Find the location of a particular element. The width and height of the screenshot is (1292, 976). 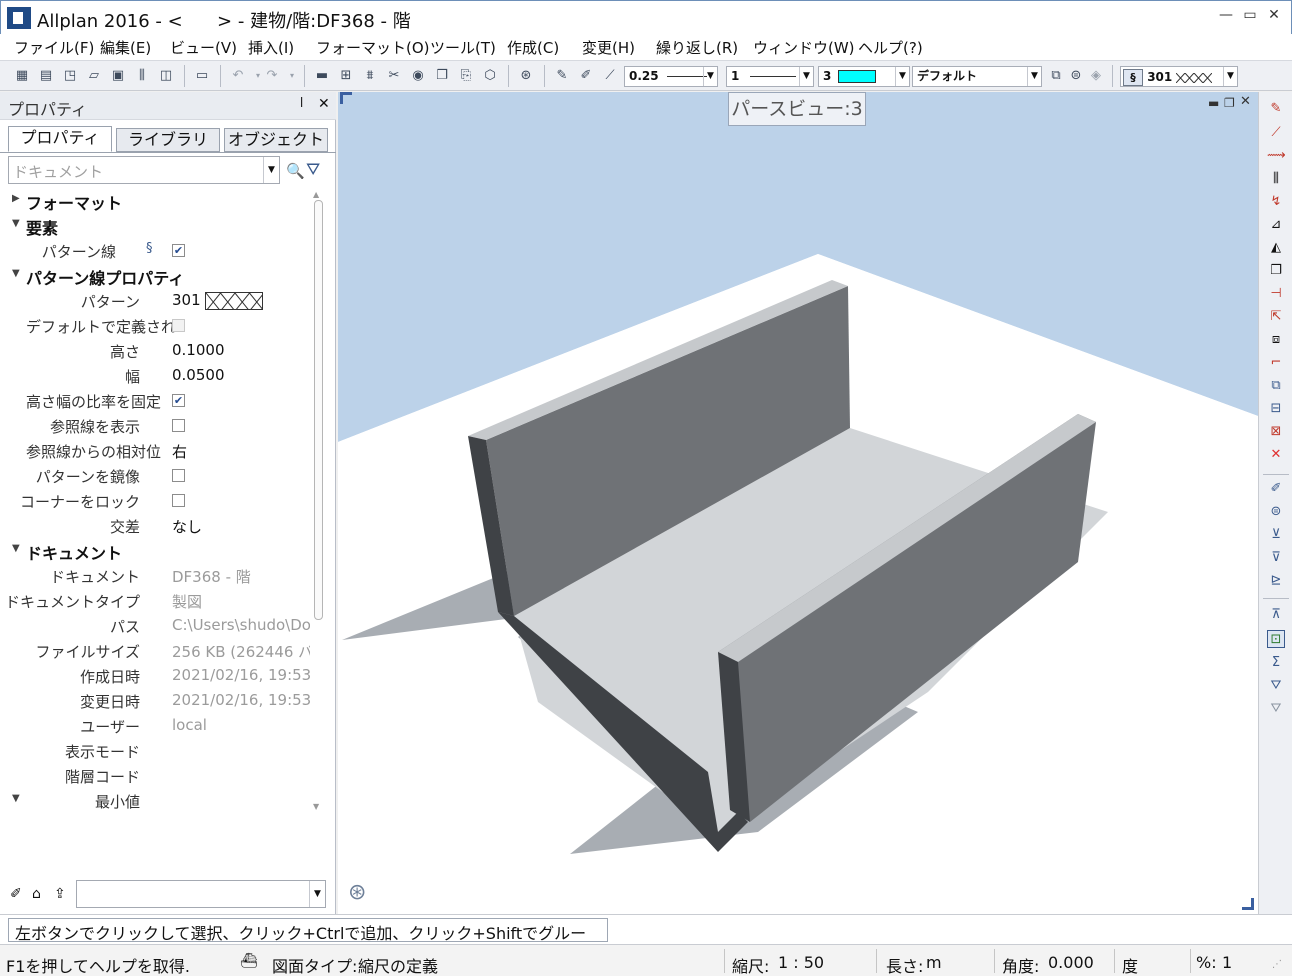

menu-tools: ツール(T) is located at coordinates (463, 47).